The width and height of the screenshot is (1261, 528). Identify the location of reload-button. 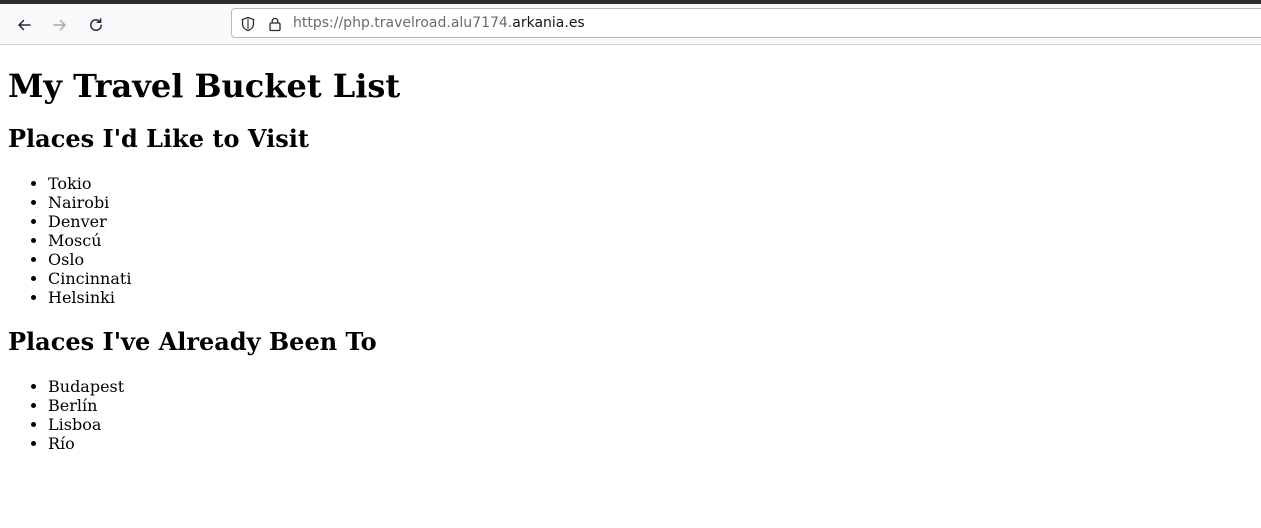
(96, 25).